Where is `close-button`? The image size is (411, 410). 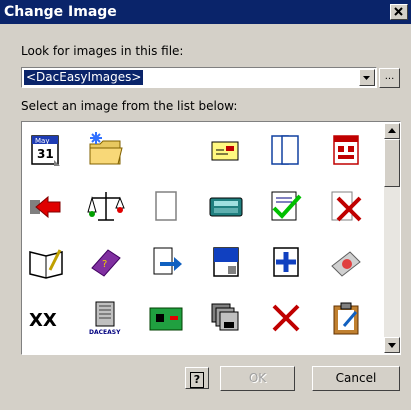
close-button is located at coordinates (399, 12).